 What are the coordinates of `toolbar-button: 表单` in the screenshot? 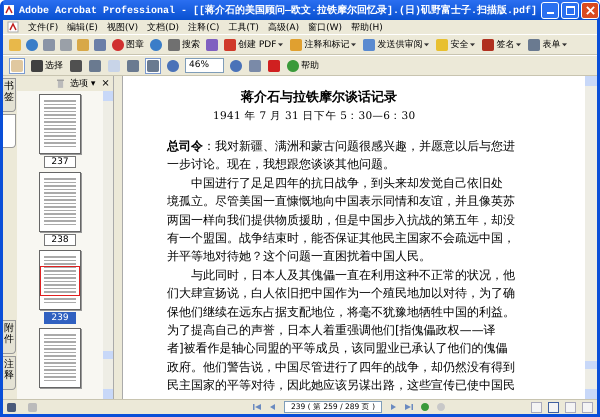 It's located at (547, 44).